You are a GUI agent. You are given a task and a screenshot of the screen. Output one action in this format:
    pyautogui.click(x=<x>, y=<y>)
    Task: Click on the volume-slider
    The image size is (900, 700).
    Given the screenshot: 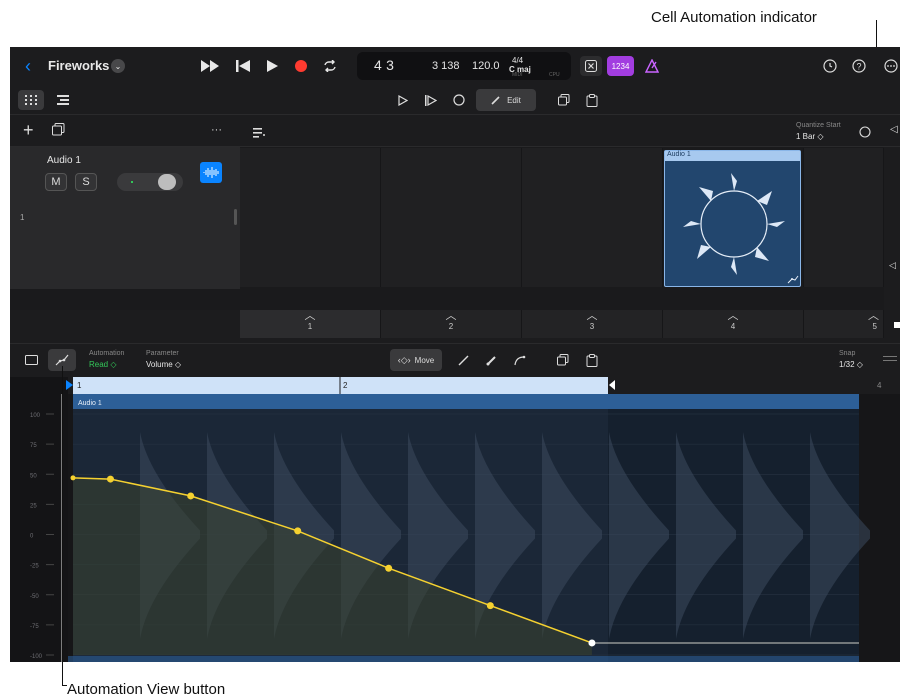 What is the action you would take?
    pyautogui.click(x=150, y=182)
    